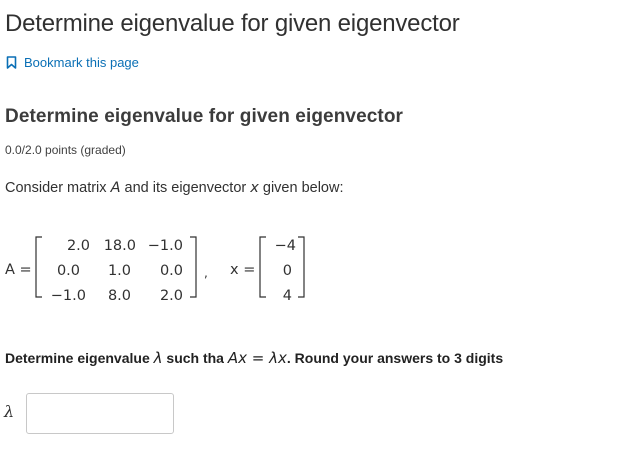 The height and width of the screenshot is (456, 623). What do you see at coordinates (193, 267) in the screenshot?
I see `matrix-A-right-bracket` at bounding box center [193, 267].